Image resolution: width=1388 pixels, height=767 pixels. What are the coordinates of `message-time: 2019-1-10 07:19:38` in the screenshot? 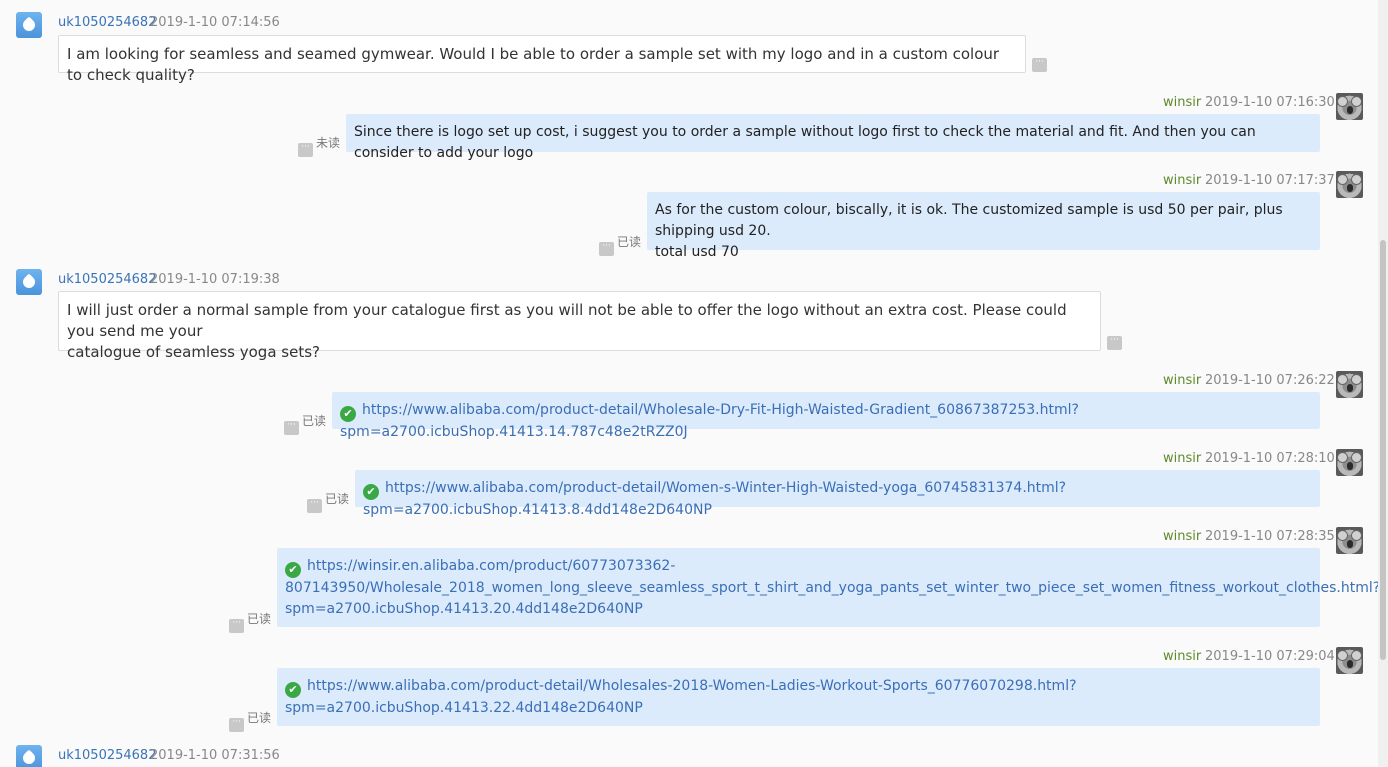 It's located at (215, 279).